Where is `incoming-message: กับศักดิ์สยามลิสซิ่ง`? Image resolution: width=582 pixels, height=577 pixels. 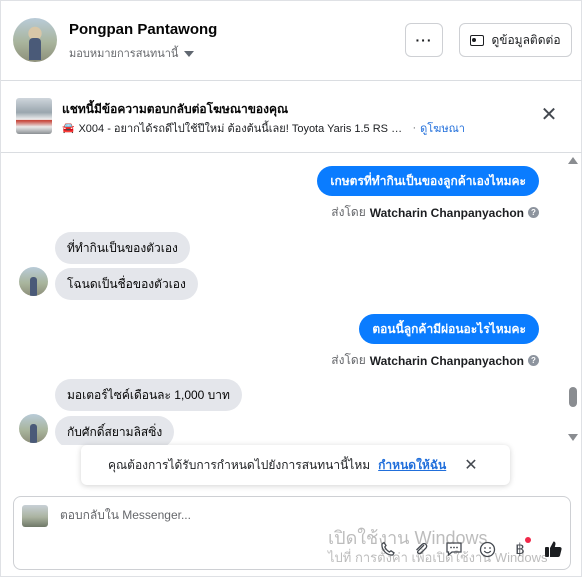 incoming-message: กับศักดิ์สยามลิสซิ่ง is located at coordinates (115, 430).